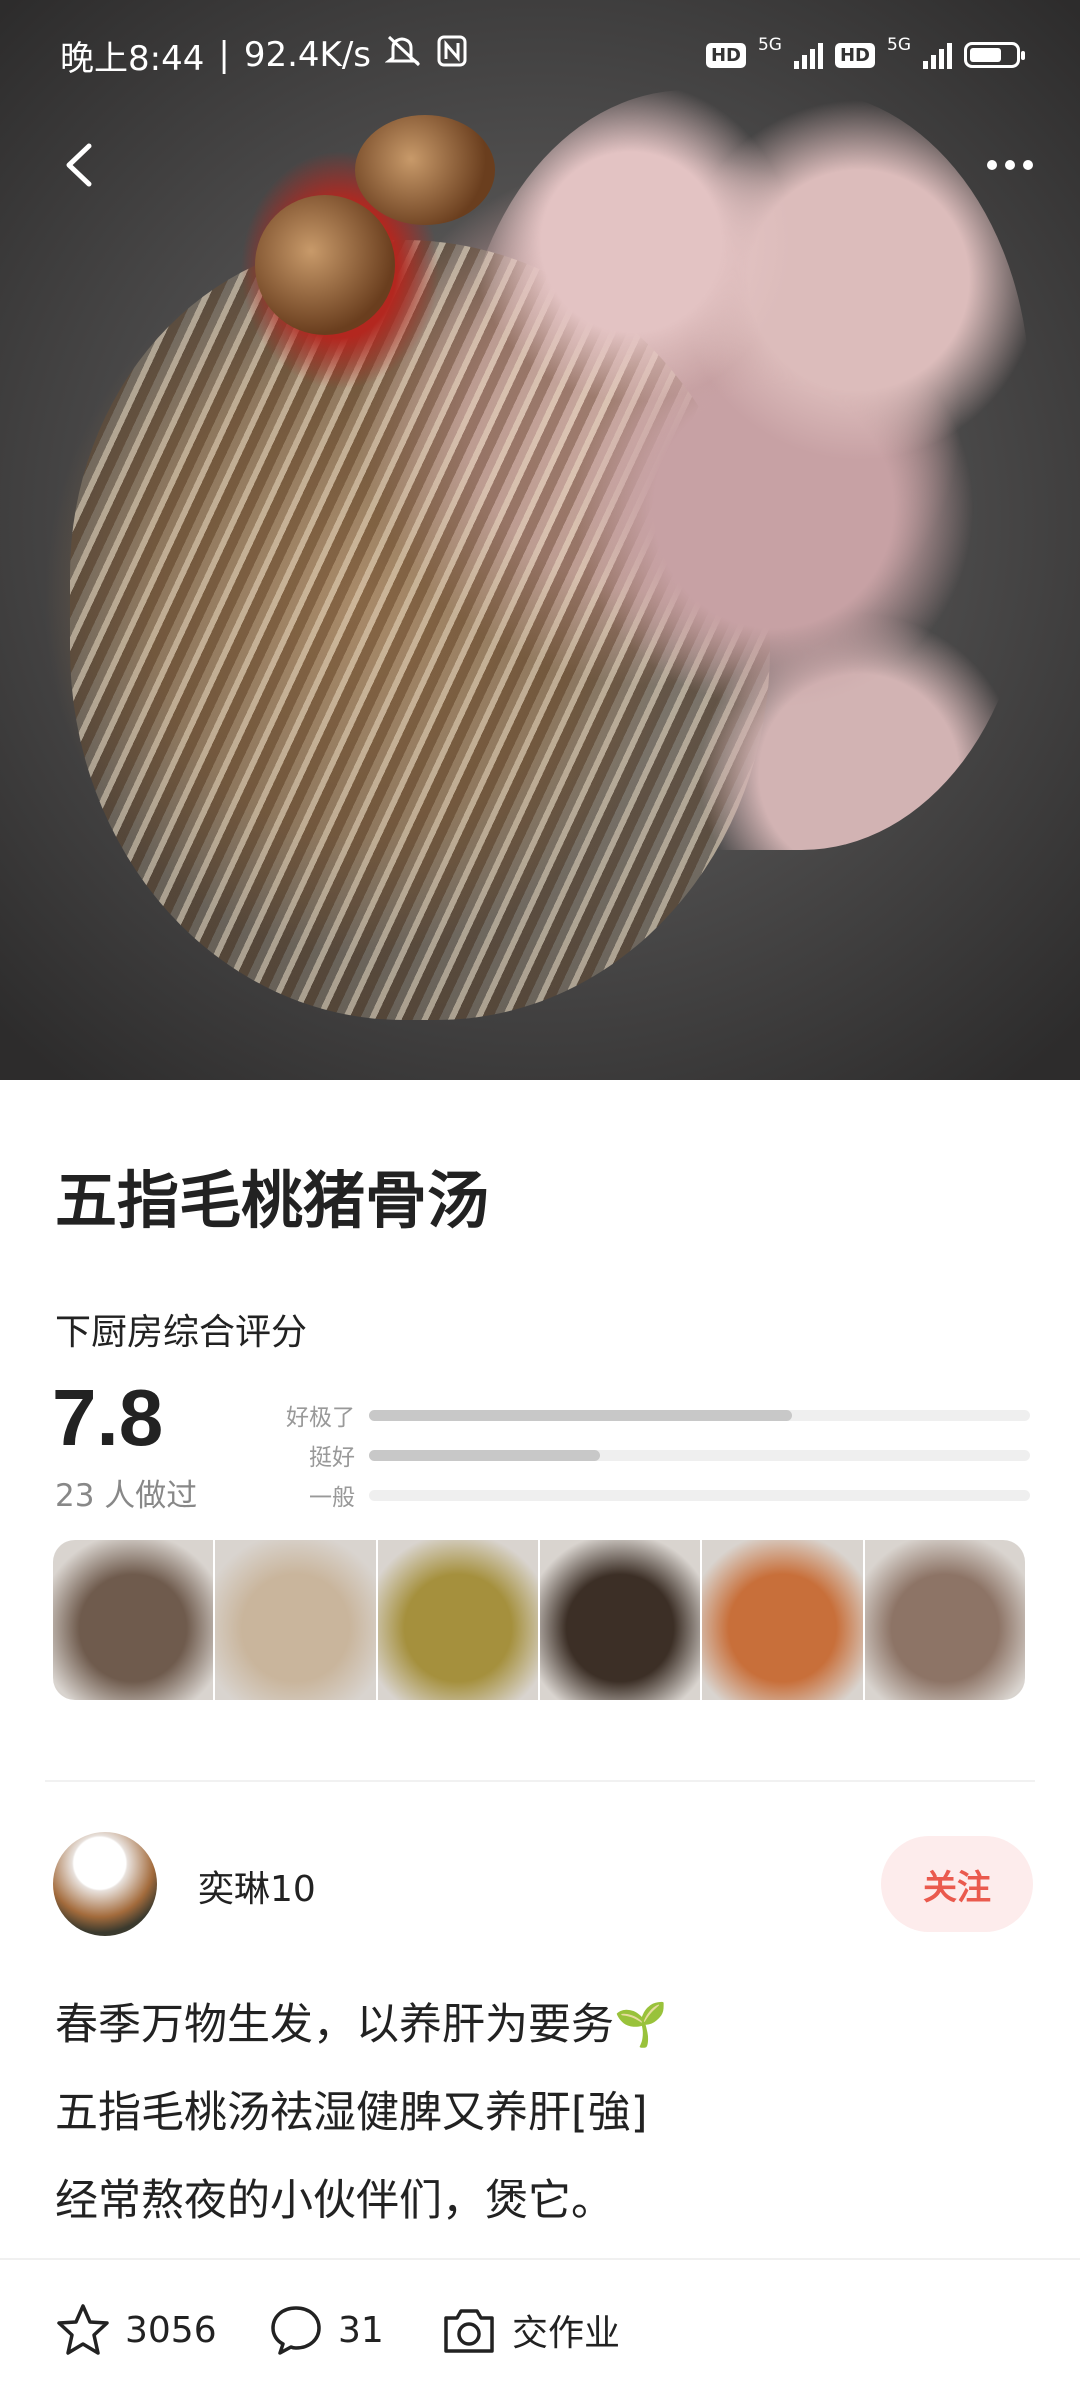 The image size is (1080, 2400). I want to click on fig-shape, so click(325, 265).